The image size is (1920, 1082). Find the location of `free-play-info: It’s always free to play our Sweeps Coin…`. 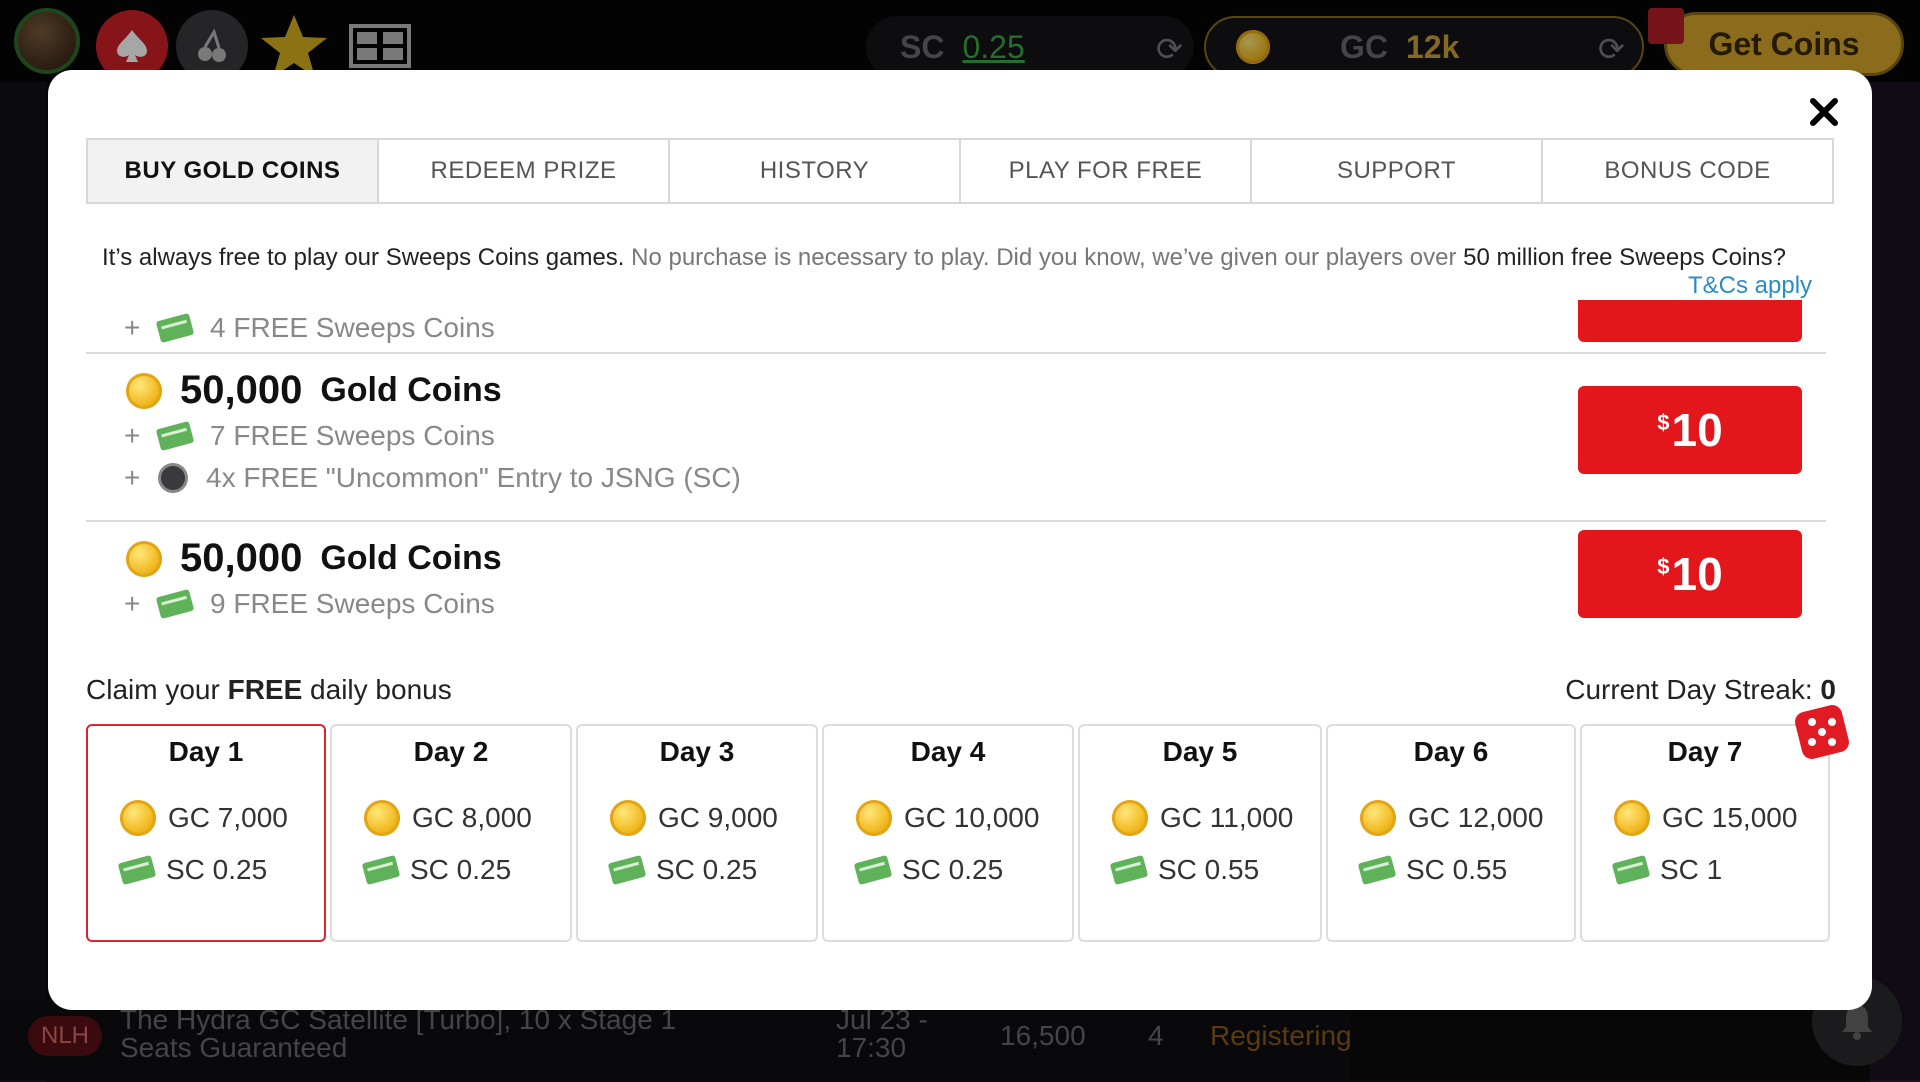

free-play-info: It’s always free to play our Sweeps Coin… is located at coordinates (962, 258).